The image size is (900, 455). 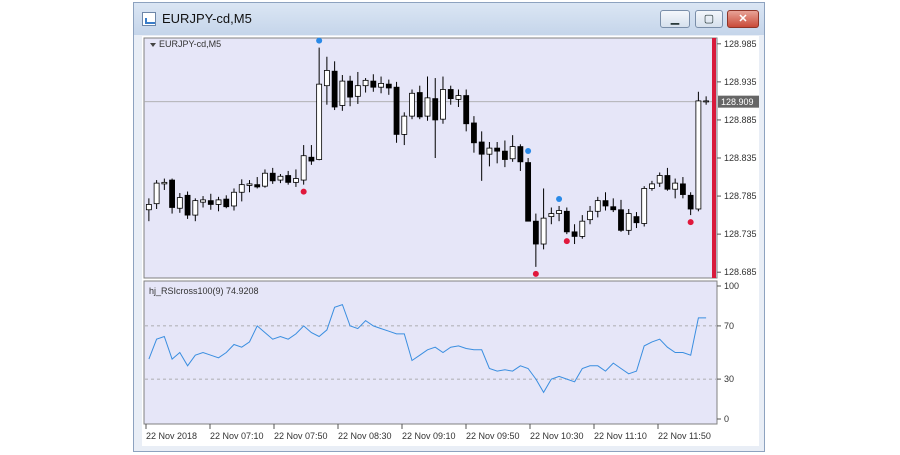 What do you see at coordinates (729, 326) in the screenshot?
I see `indicator-tick-label: 70` at bounding box center [729, 326].